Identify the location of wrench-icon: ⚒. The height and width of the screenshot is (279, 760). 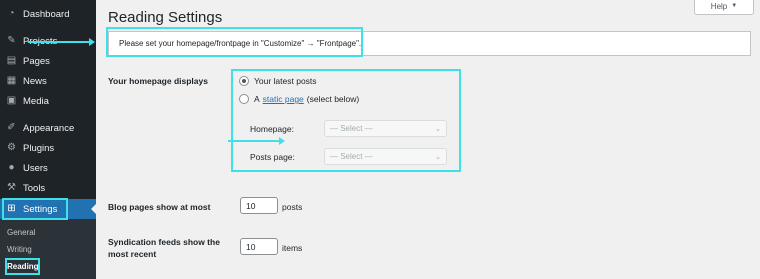
(11, 187).